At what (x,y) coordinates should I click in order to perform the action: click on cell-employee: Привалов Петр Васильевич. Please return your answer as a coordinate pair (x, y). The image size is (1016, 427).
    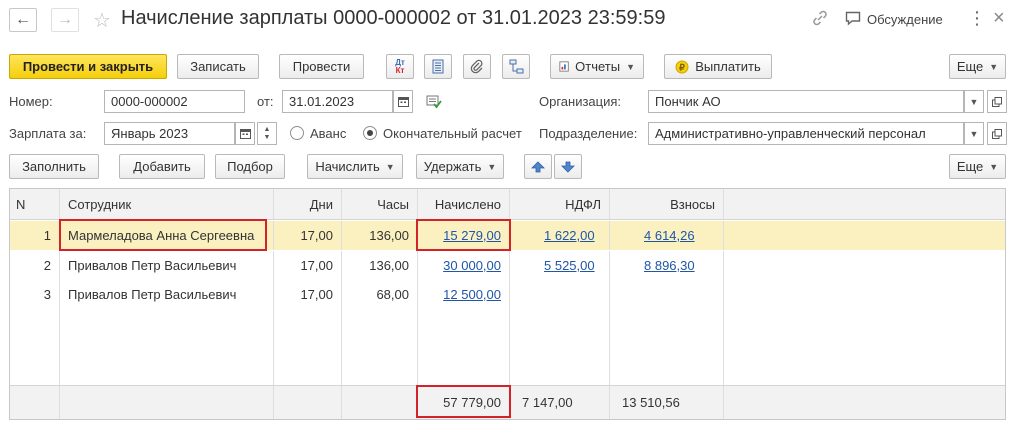
    Looking at the image, I should click on (167, 265).